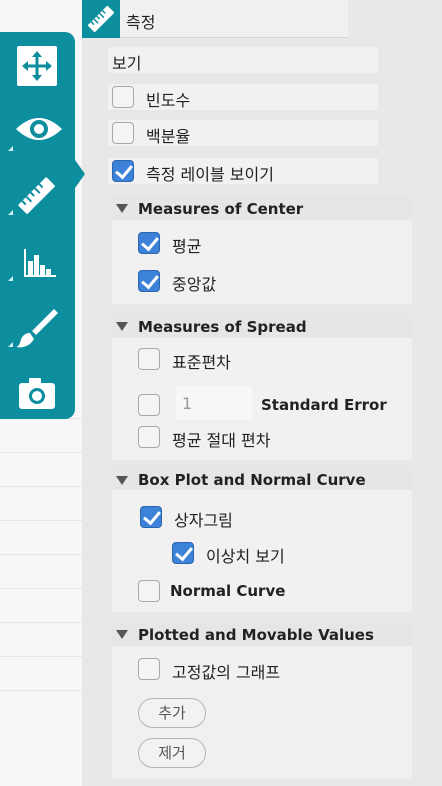 Image resolution: width=442 pixels, height=786 pixels. I want to click on show-labels-checkbox, so click(123, 171).